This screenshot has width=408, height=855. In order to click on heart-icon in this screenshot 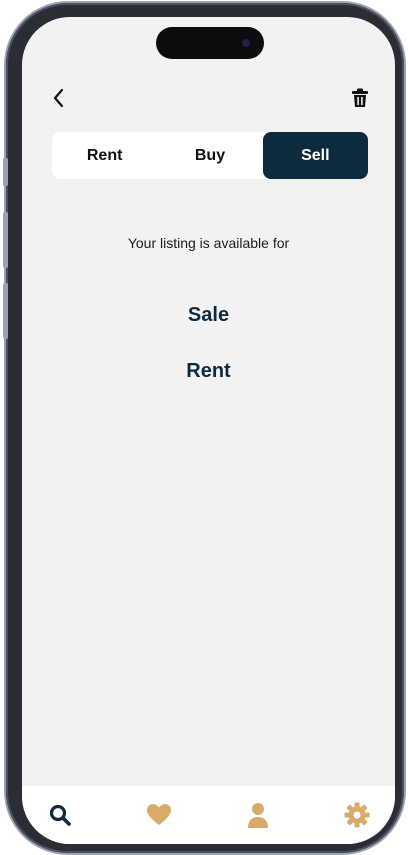, I will do `click(159, 814)`.